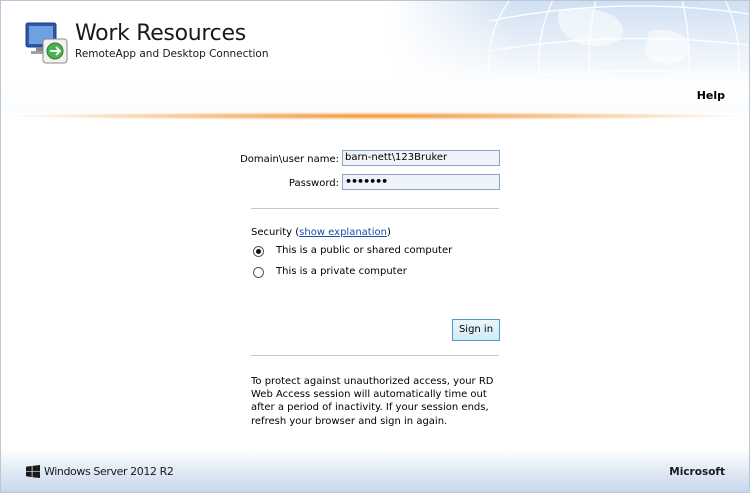  I want to click on security-label-suffix: ), so click(388, 232).